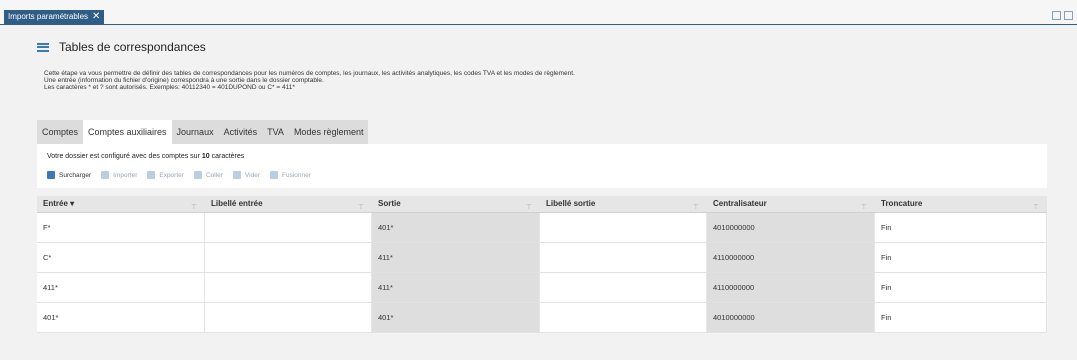 This screenshot has width=1077, height=360. I want to click on coller-label: Coller, so click(214, 175).